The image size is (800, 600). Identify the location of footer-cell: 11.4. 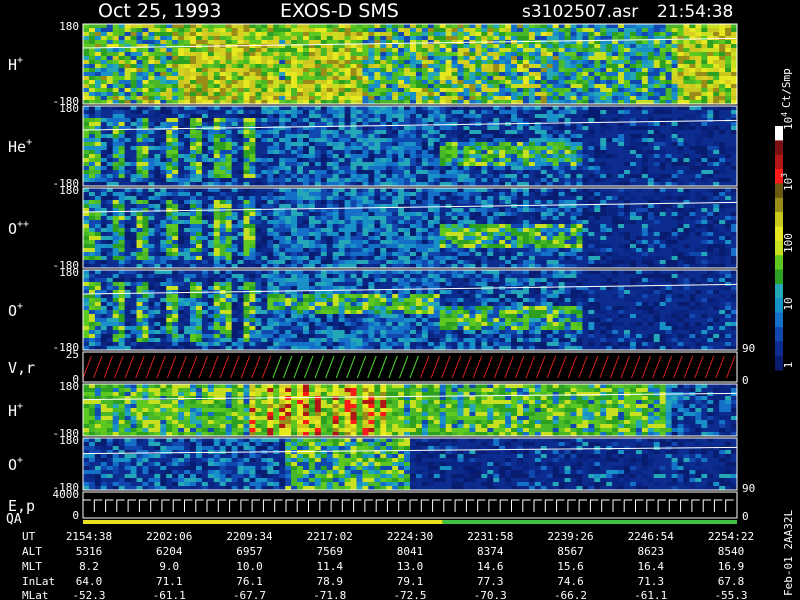
(330, 566).